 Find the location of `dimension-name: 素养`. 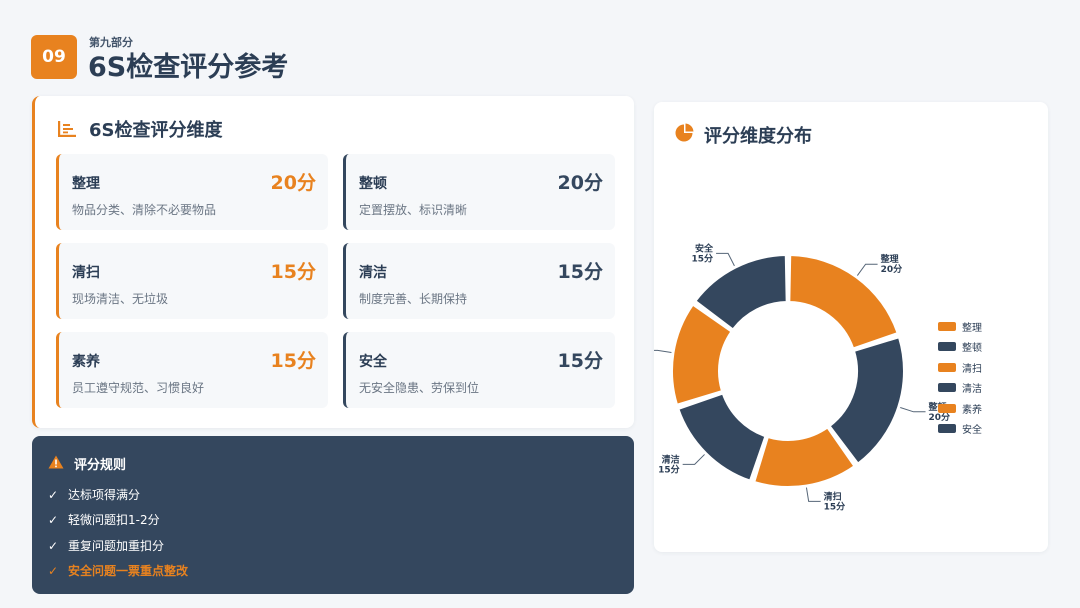

dimension-name: 素养 is located at coordinates (86, 362).